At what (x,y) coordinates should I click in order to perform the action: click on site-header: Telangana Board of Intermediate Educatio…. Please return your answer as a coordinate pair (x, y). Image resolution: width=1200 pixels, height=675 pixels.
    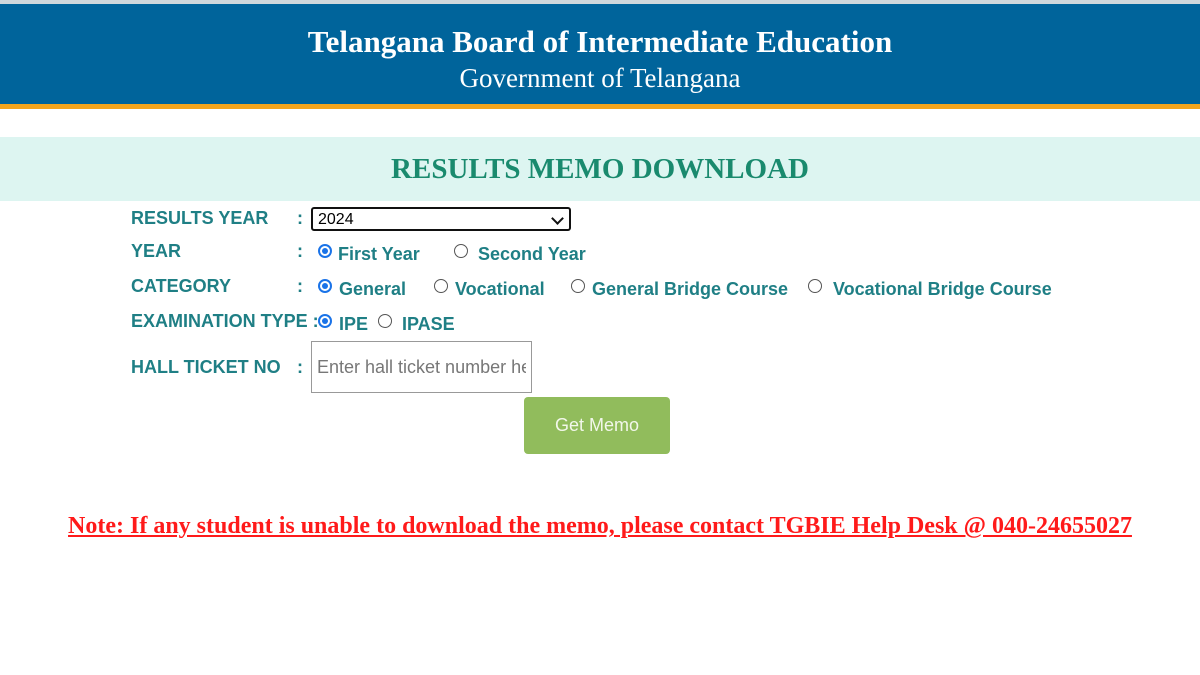
    Looking at the image, I should click on (600, 54).